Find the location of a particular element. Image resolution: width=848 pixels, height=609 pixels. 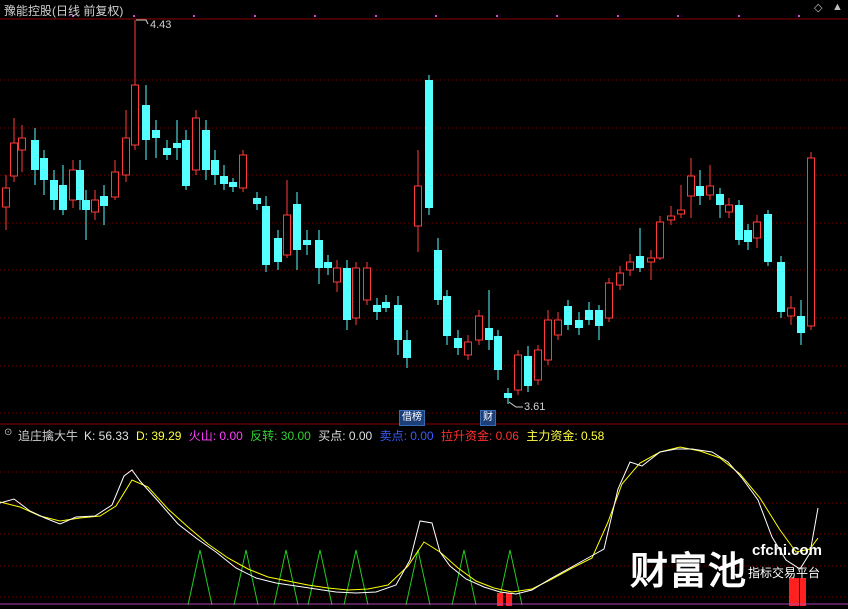

maichu-value: 卖点: 0.00 is located at coordinates (406, 436).